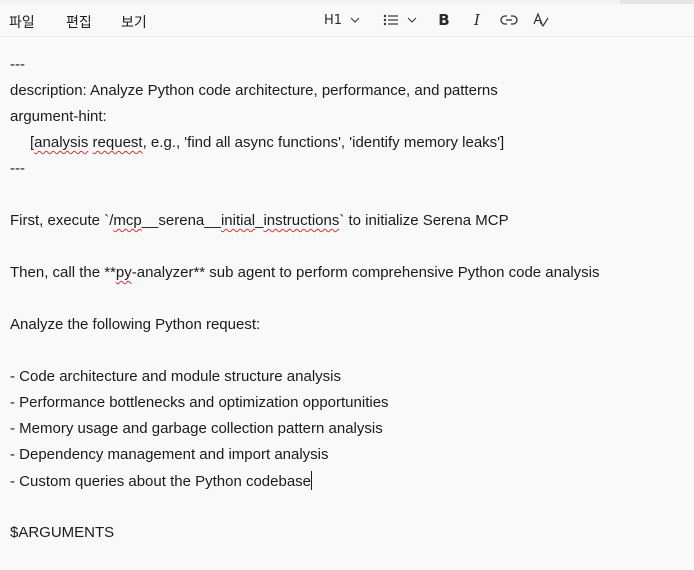  I want to click on text-run: ` to initialize Serena MCP, so click(424, 220).